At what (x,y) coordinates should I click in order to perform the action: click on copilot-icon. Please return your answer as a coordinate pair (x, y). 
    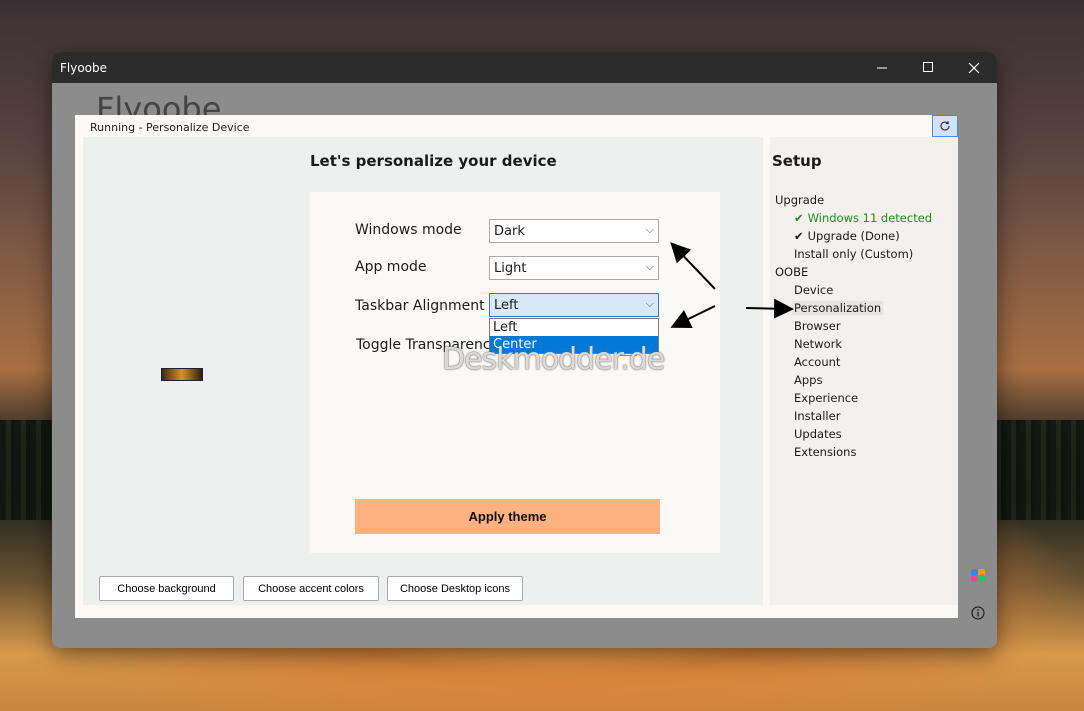
    Looking at the image, I should click on (978, 575).